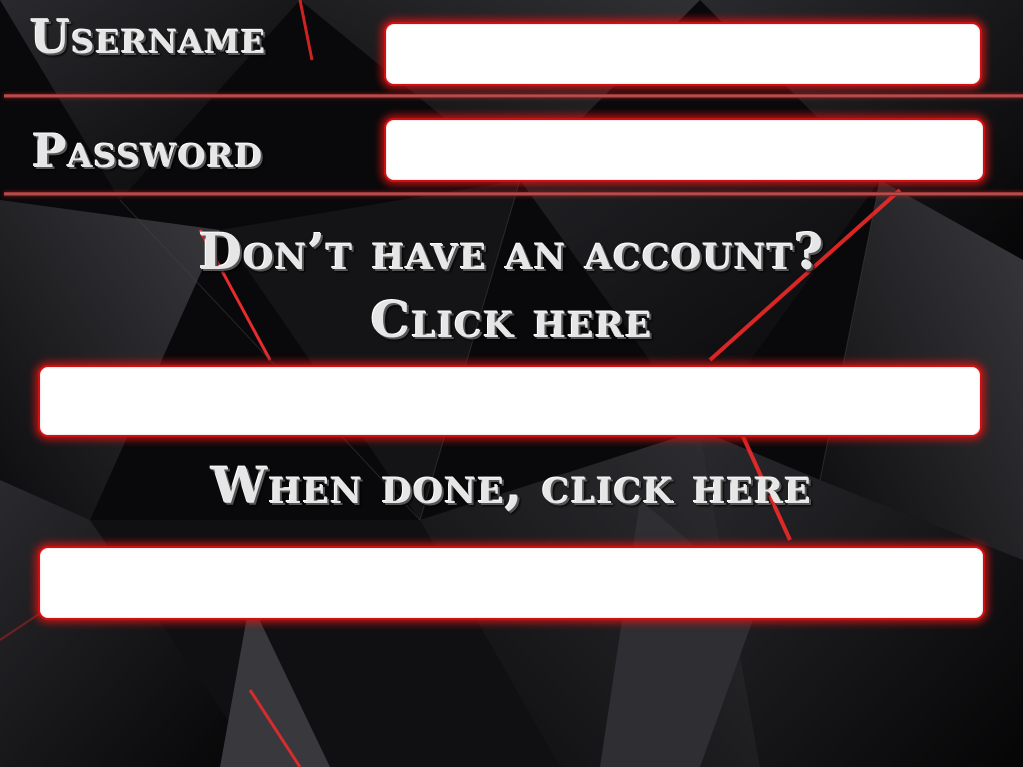 Image resolution: width=1023 pixels, height=767 pixels. I want to click on divider-top, so click(513, 96).